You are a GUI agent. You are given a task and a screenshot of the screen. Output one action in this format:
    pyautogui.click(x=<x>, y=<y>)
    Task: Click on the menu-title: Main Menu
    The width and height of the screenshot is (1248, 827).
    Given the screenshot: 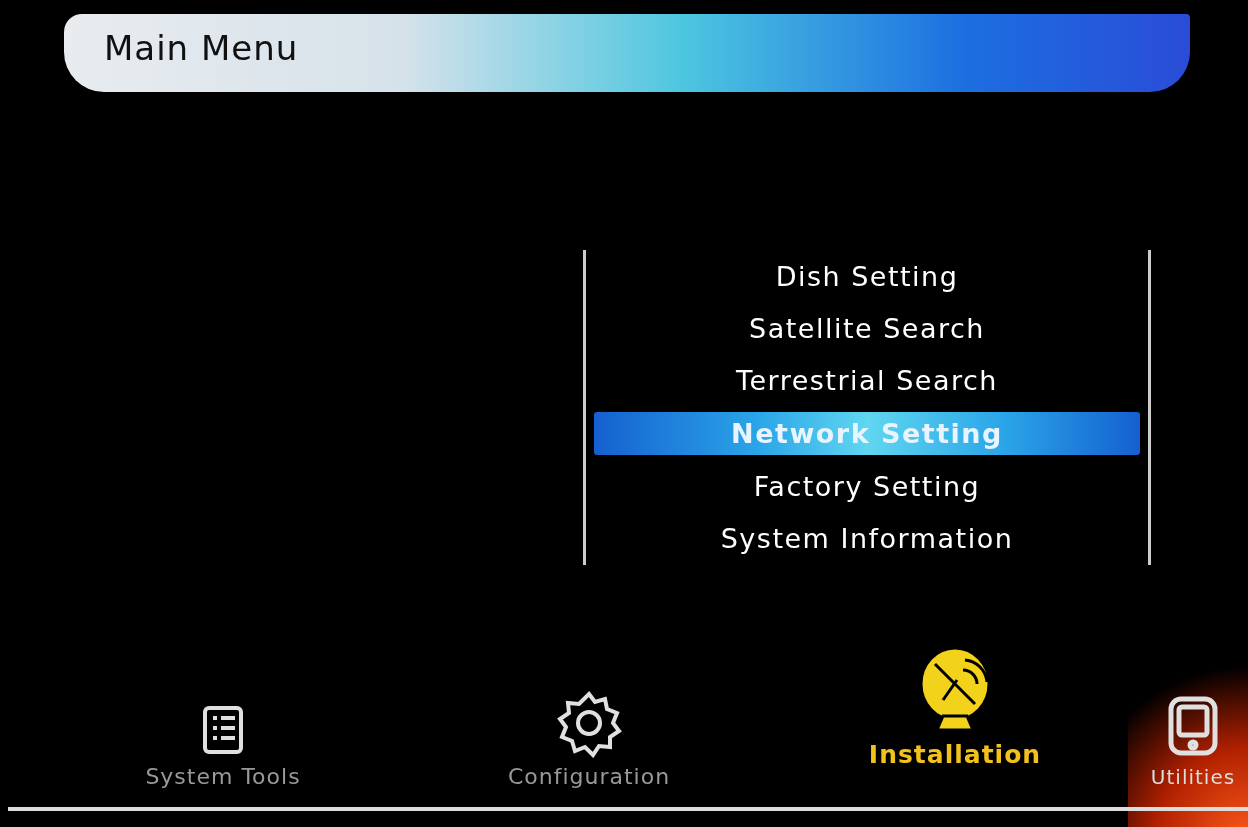 What is the action you would take?
    pyautogui.click(x=201, y=48)
    